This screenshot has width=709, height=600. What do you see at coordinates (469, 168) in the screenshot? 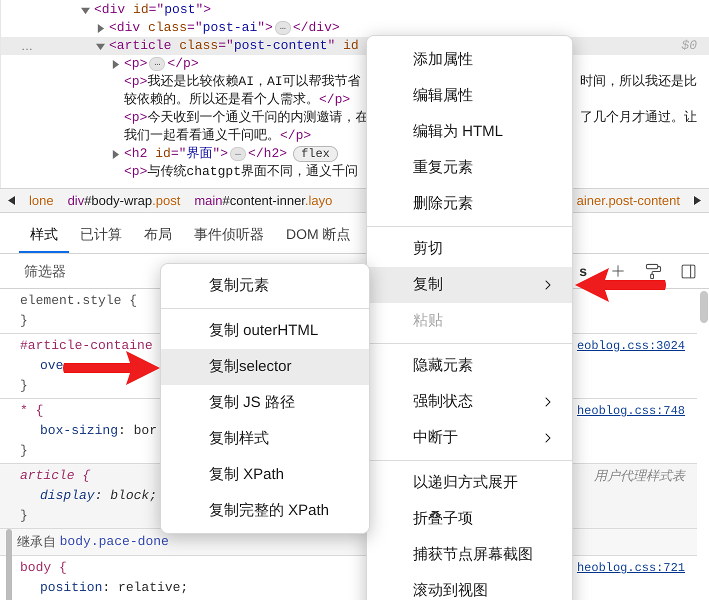
I see `menu-item: 重复元素` at bounding box center [469, 168].